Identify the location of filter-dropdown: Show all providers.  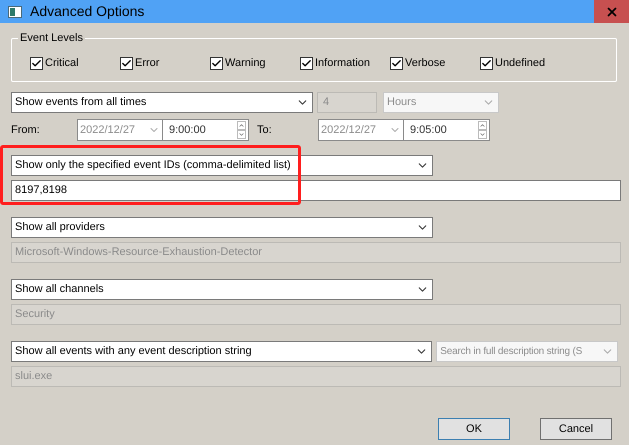
(222, 227).